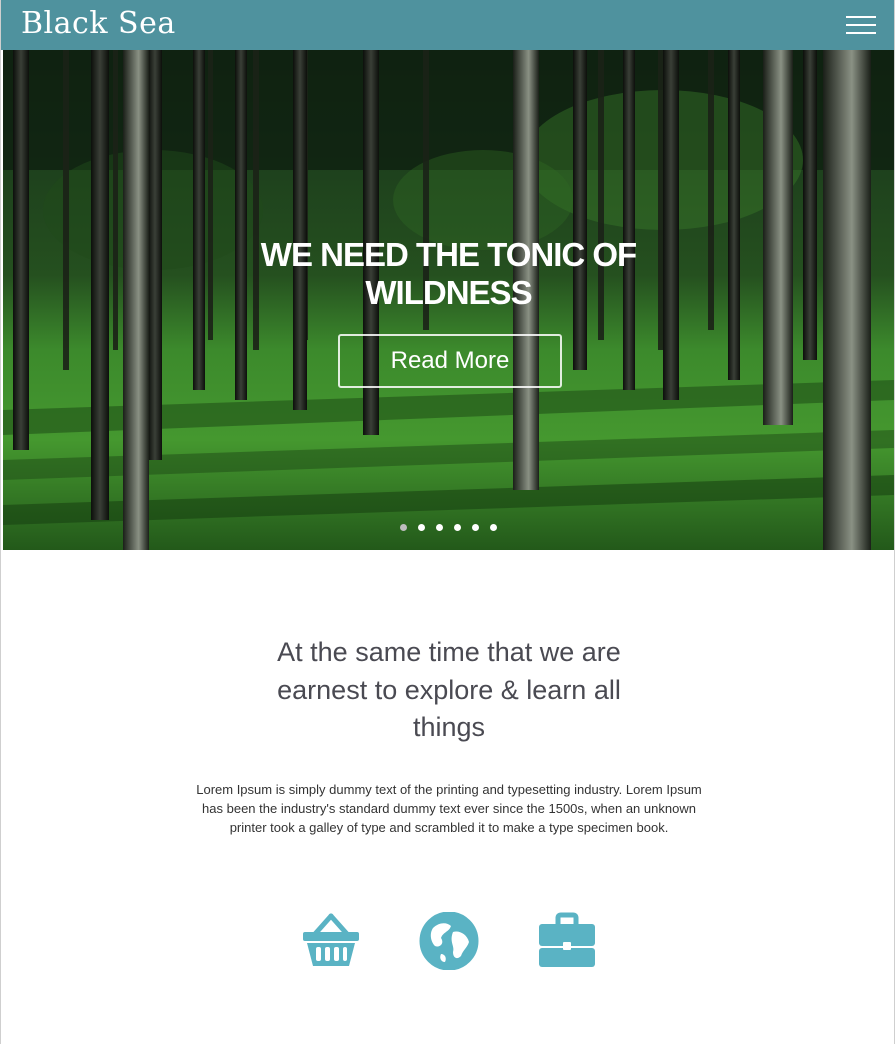 This screenshot has height=1044, width=895. Describe the element at coordinates (331, 941) in the screenshot. I see `basket-icon` at that location.